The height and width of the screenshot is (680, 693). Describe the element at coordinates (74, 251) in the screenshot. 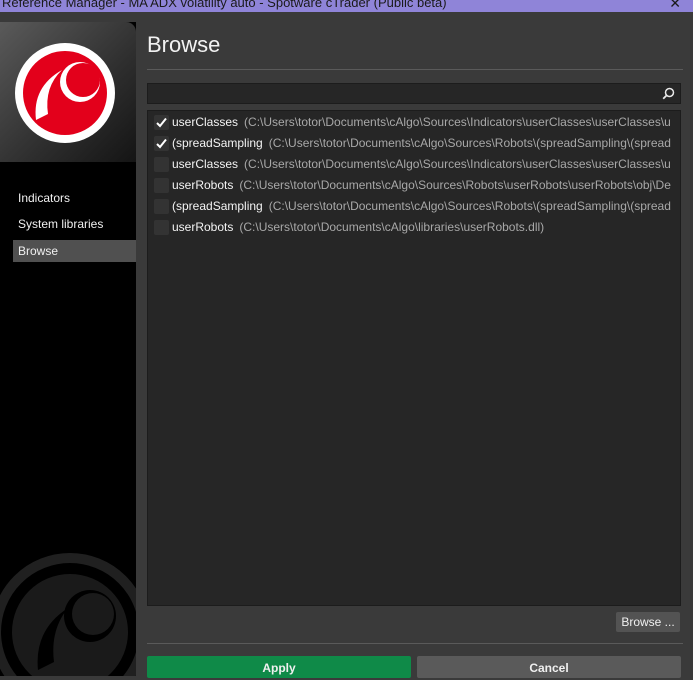

I see `sidebar-item-browse: Browse` at that location.